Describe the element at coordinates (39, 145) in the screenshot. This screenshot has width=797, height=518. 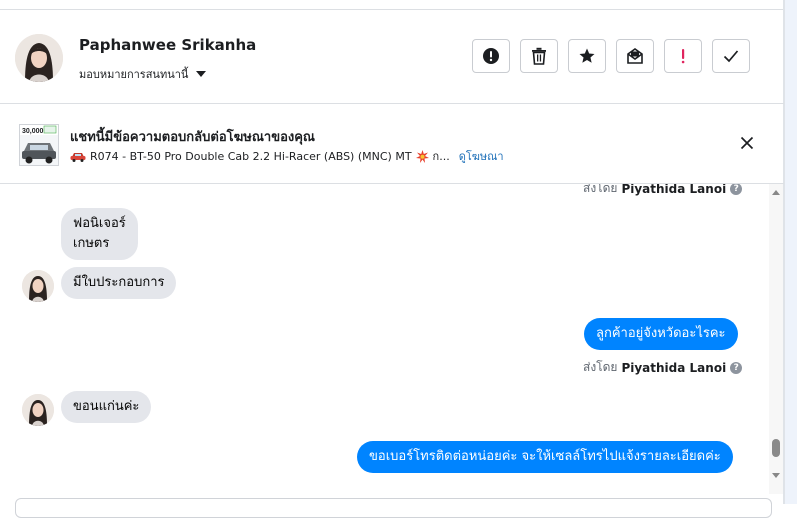
I see `ad-thumbnail: 30,000` at that location.